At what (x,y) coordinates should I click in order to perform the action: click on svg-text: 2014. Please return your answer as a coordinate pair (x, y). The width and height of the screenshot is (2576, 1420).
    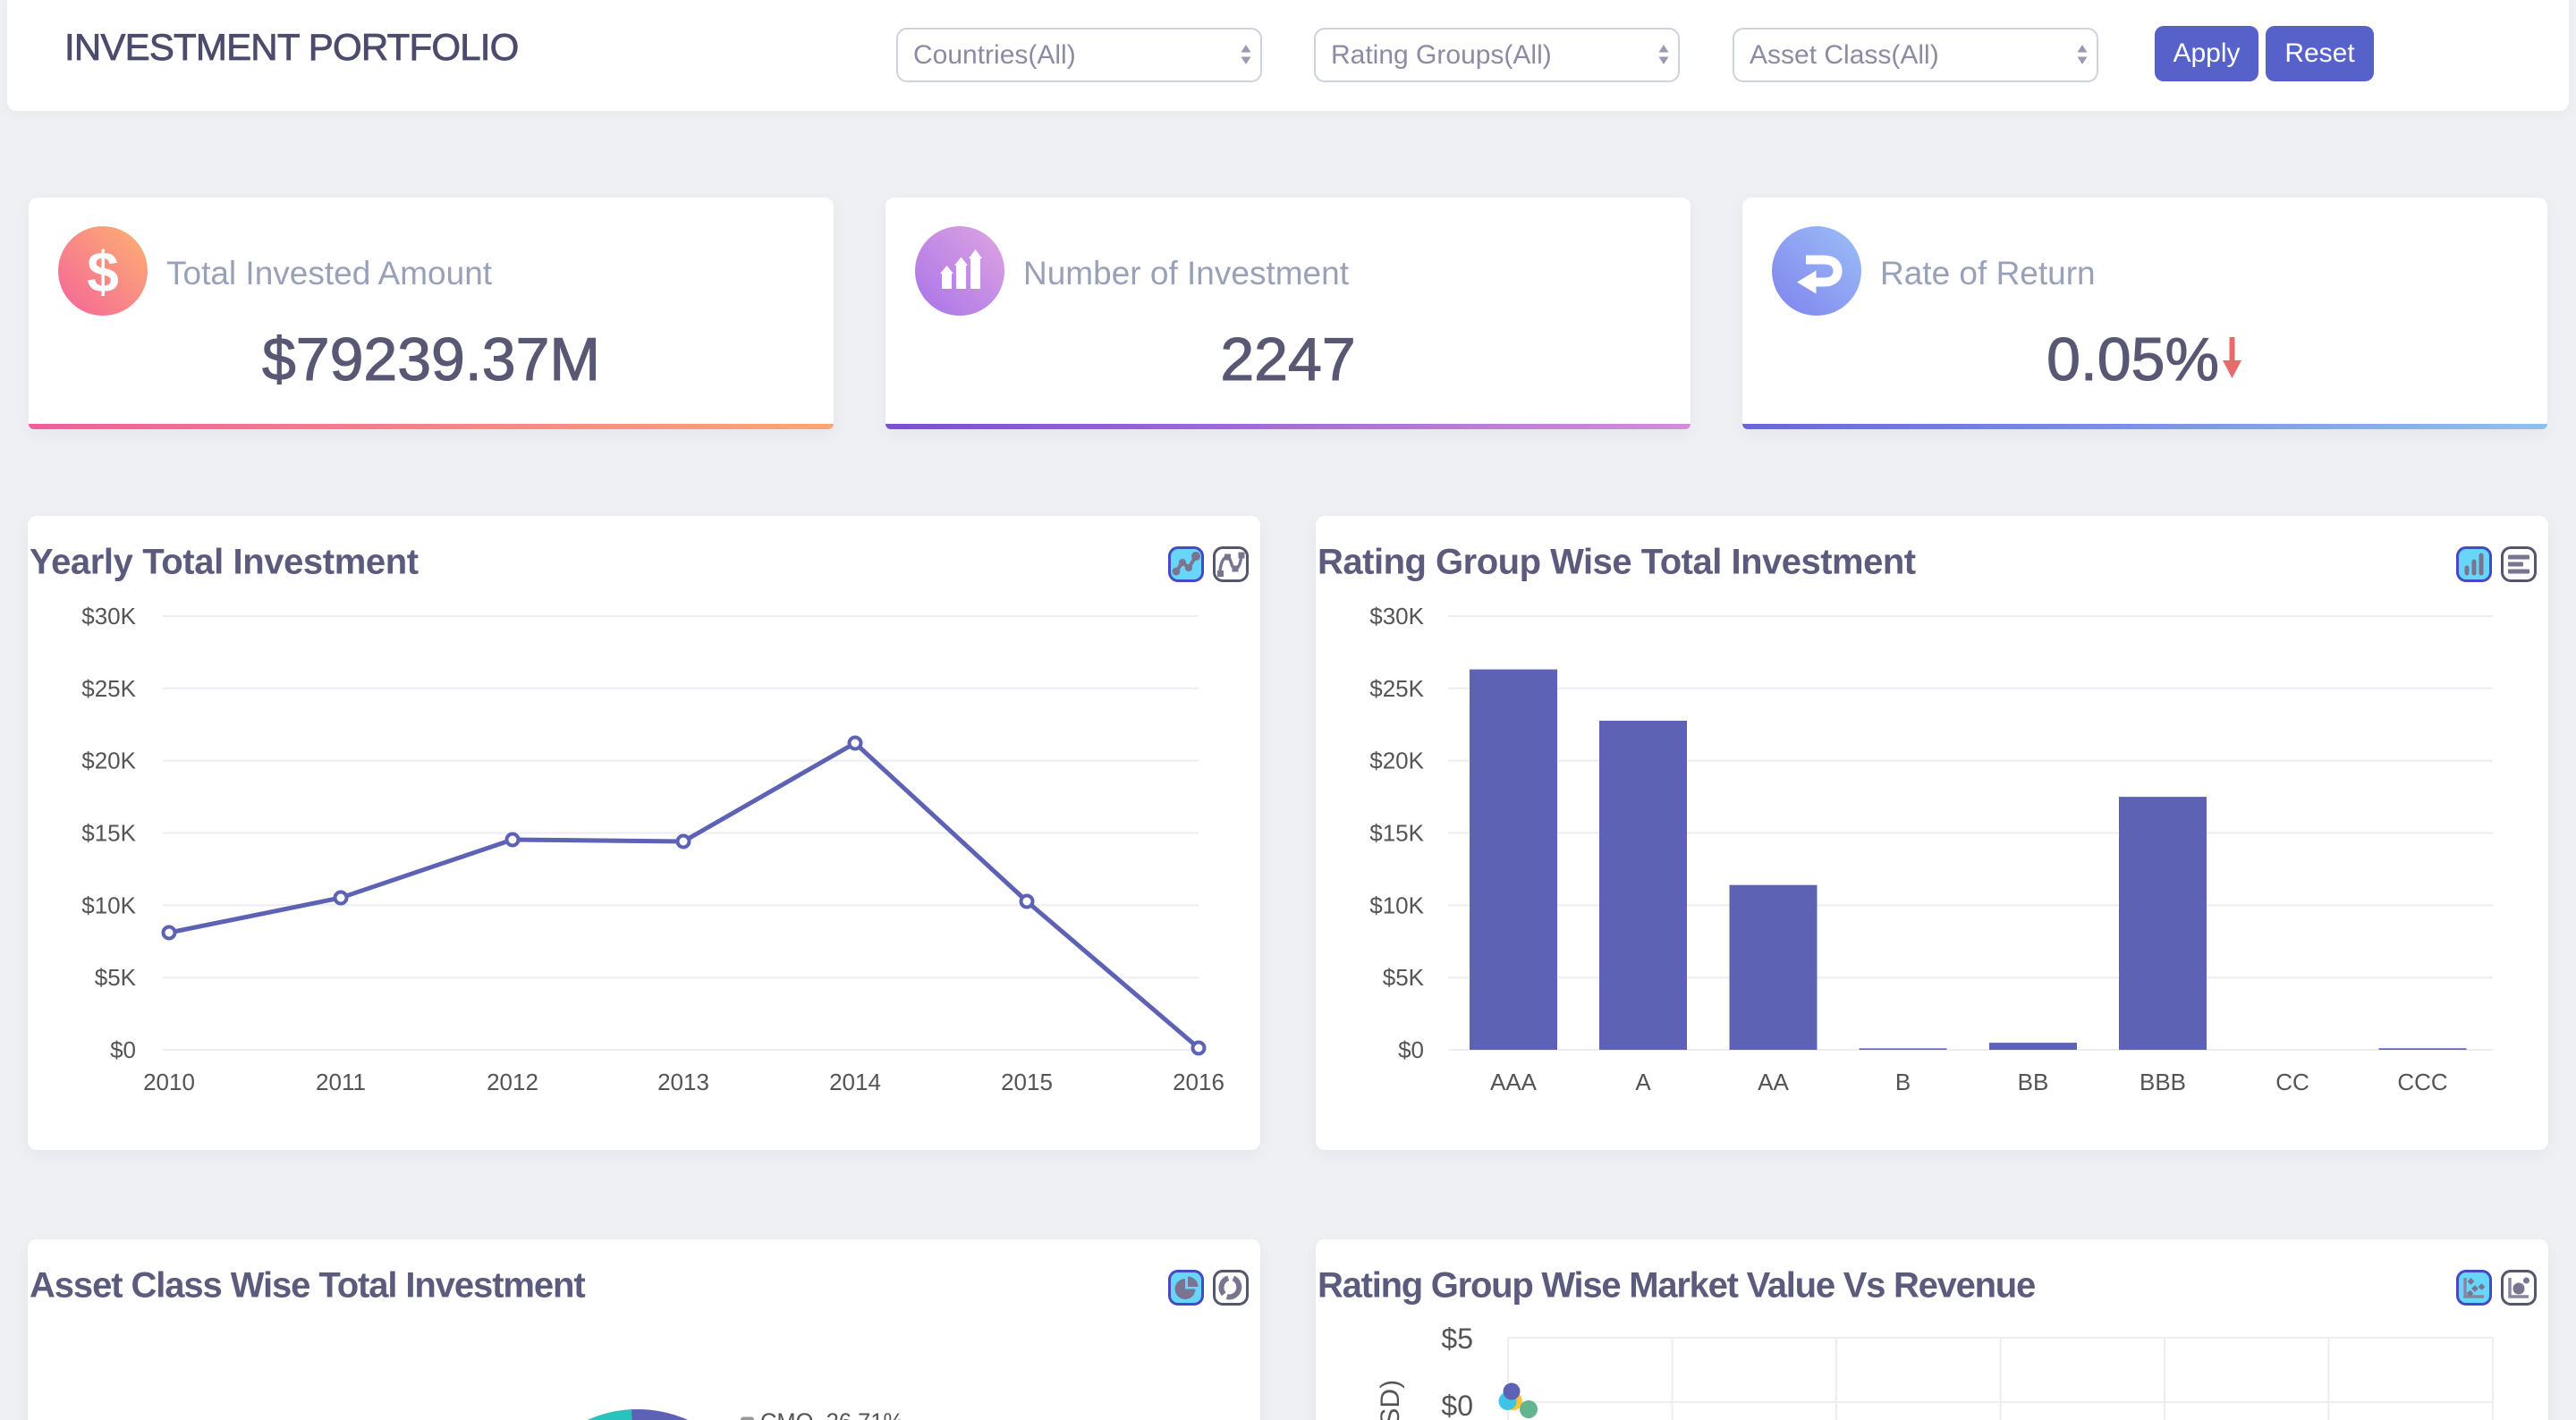
    Looking at the image, I should click on (855, 1082).